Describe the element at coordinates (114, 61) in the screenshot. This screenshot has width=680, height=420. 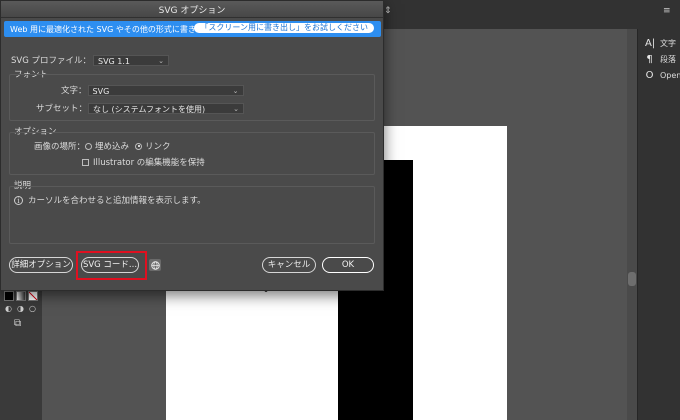
I see `svg-profile-value: SVG 1.1` at that location.